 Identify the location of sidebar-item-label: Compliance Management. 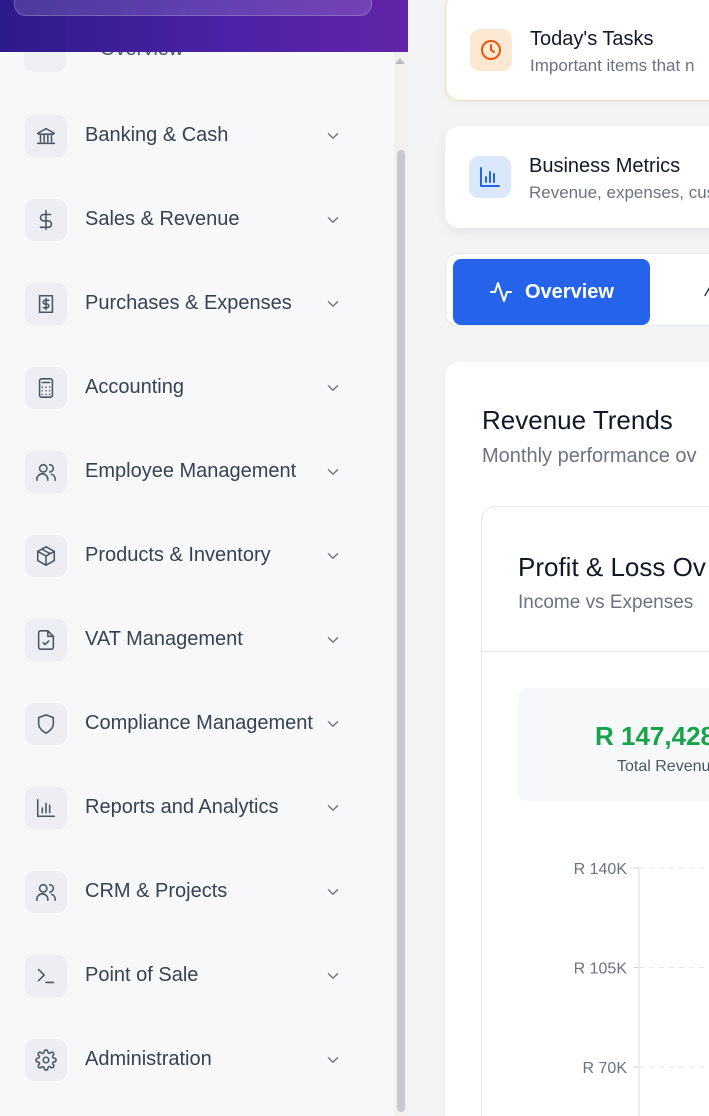
(199, 723).